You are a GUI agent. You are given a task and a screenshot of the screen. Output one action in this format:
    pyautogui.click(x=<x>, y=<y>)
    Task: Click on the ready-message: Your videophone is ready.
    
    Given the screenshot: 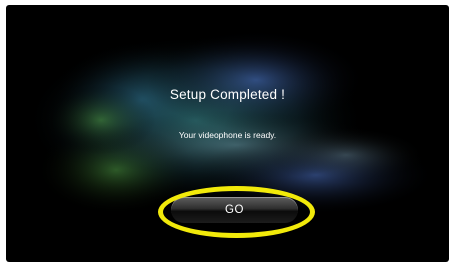 What is the action you would take?
    pyautogui.click(x=227, y=135)
    